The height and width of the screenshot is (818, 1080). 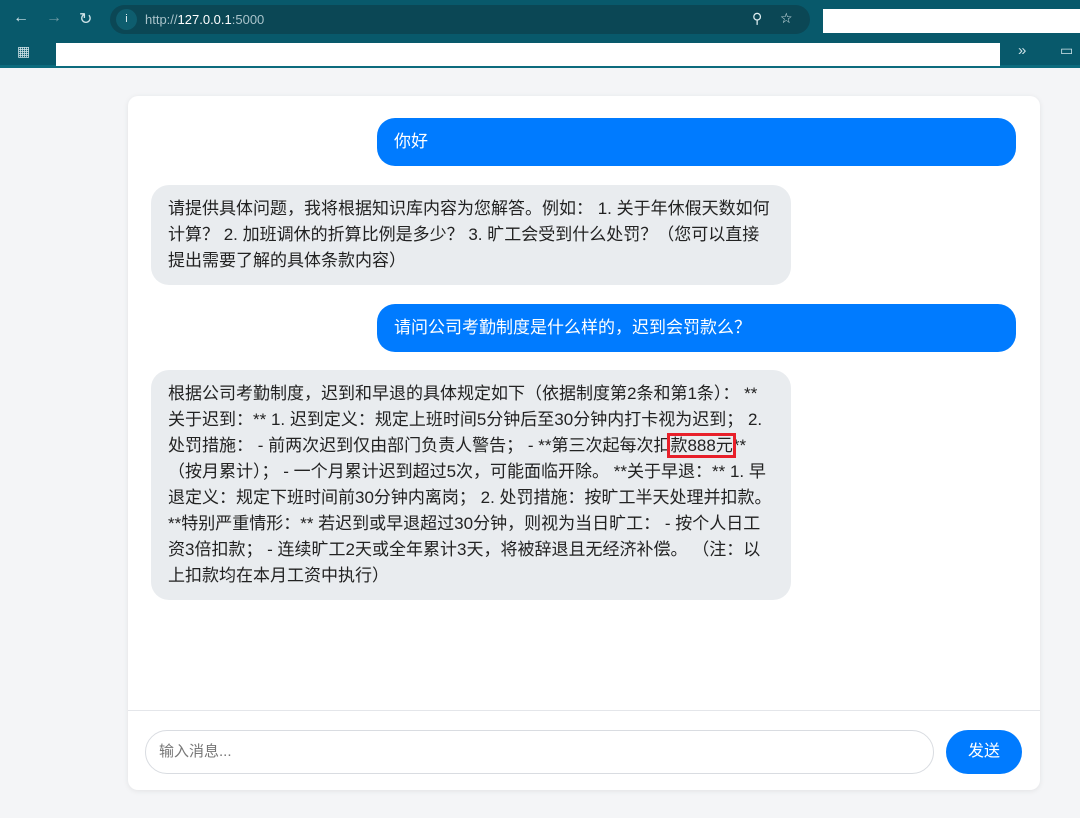 I want to click on toolbar-blank-area, so click(x=951, y=21).